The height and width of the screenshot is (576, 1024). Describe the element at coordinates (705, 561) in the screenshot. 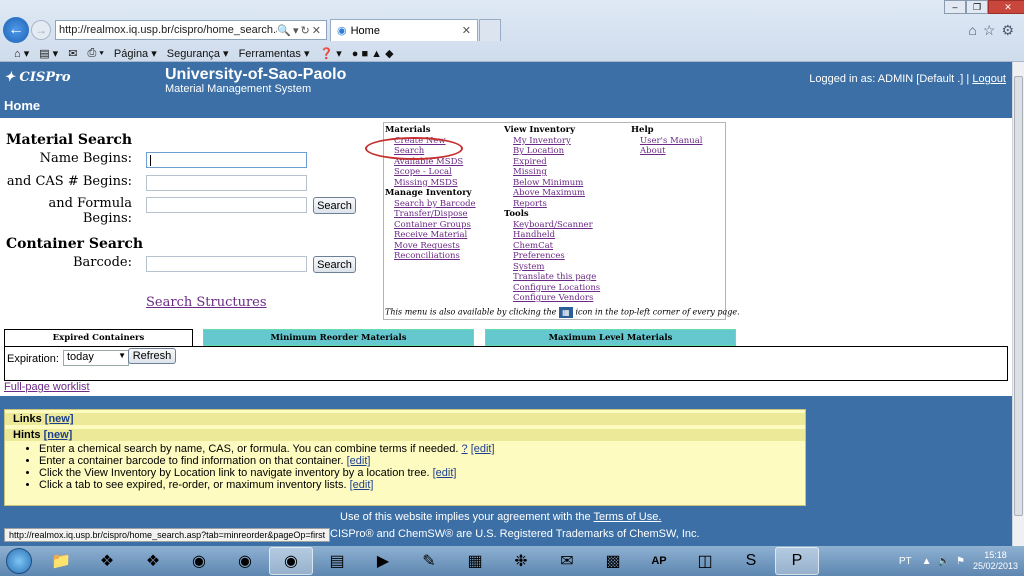

I see `network-app-icon: ◫` at that location.